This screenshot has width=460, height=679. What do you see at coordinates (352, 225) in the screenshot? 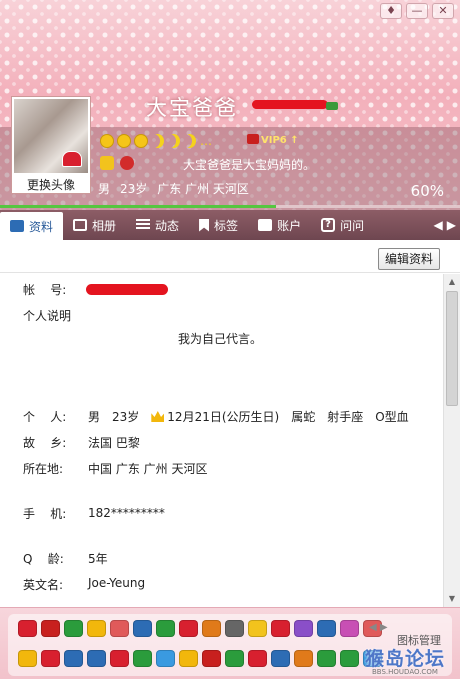
I see `tab-label: 问问` at bounding box center [352, 225].